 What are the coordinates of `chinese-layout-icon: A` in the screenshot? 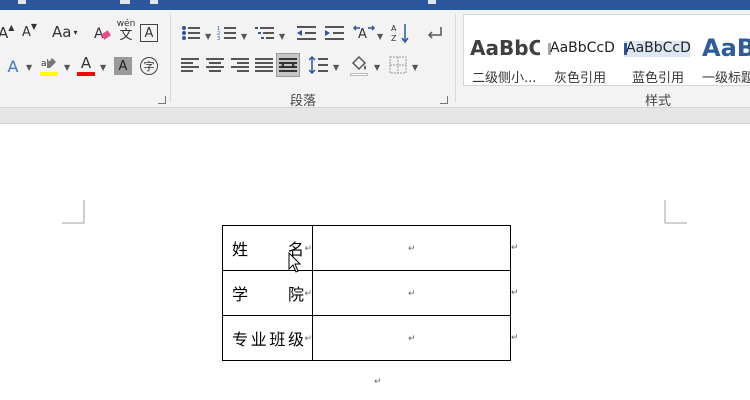 It's located at (364, 33).